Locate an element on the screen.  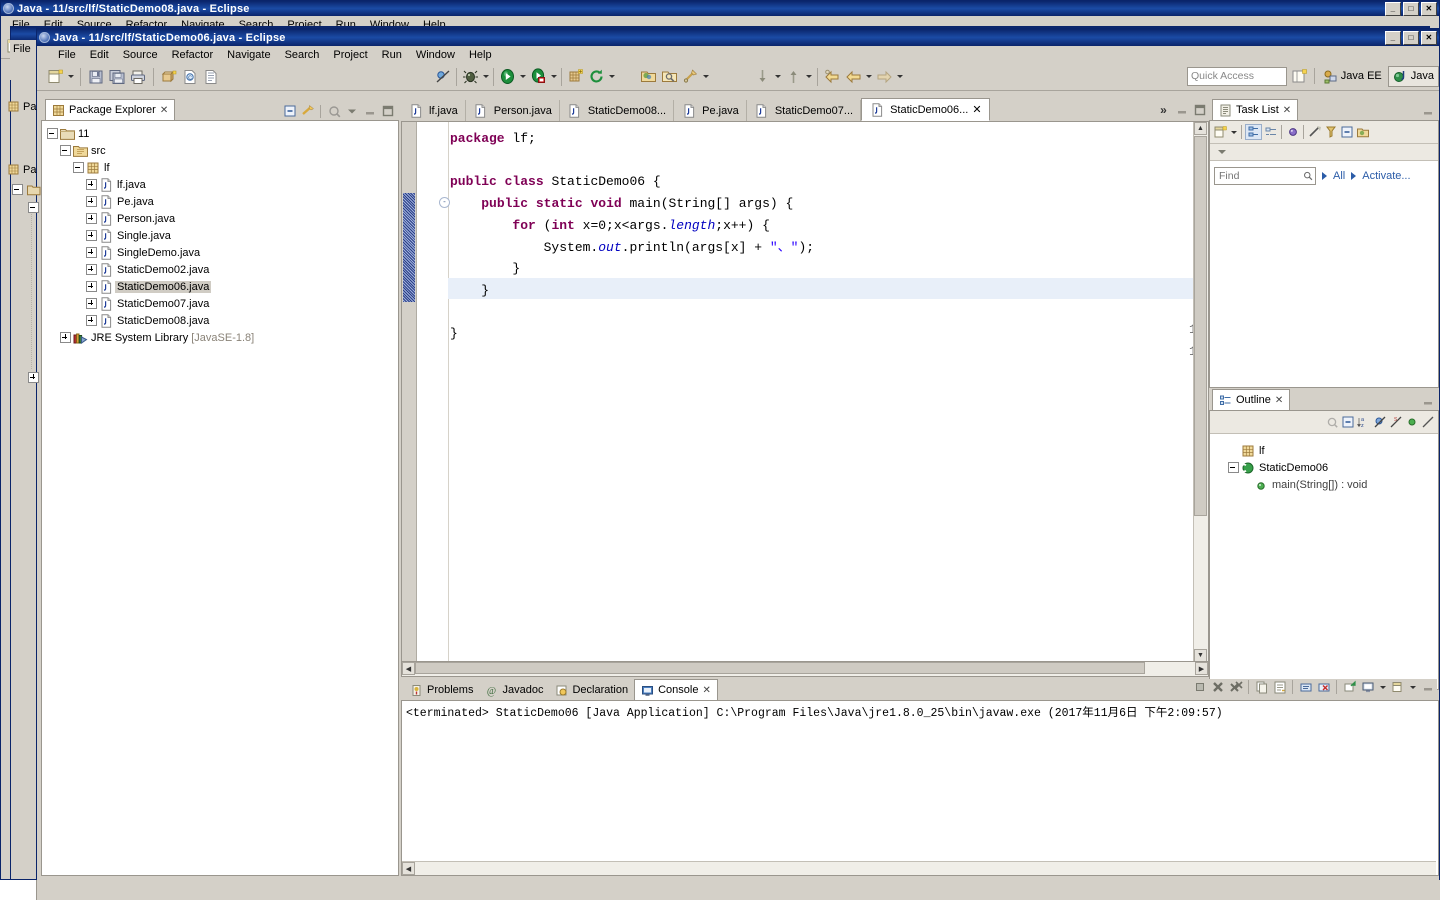
new-task-dropdown-arrow is located at coordinates (1233, 132).